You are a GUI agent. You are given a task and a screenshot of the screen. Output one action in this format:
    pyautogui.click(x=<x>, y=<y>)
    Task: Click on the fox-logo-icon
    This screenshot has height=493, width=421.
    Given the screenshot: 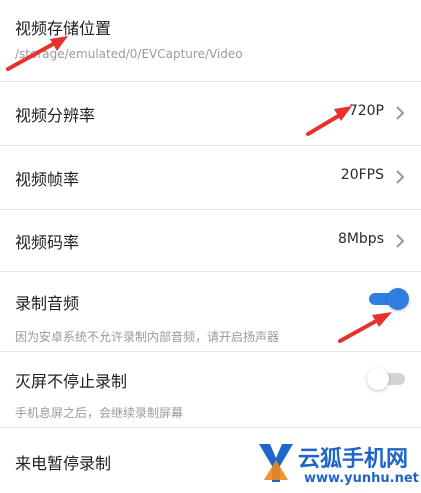 What is the action you would take?
    pyautogui.click(x=276, y=463)
    